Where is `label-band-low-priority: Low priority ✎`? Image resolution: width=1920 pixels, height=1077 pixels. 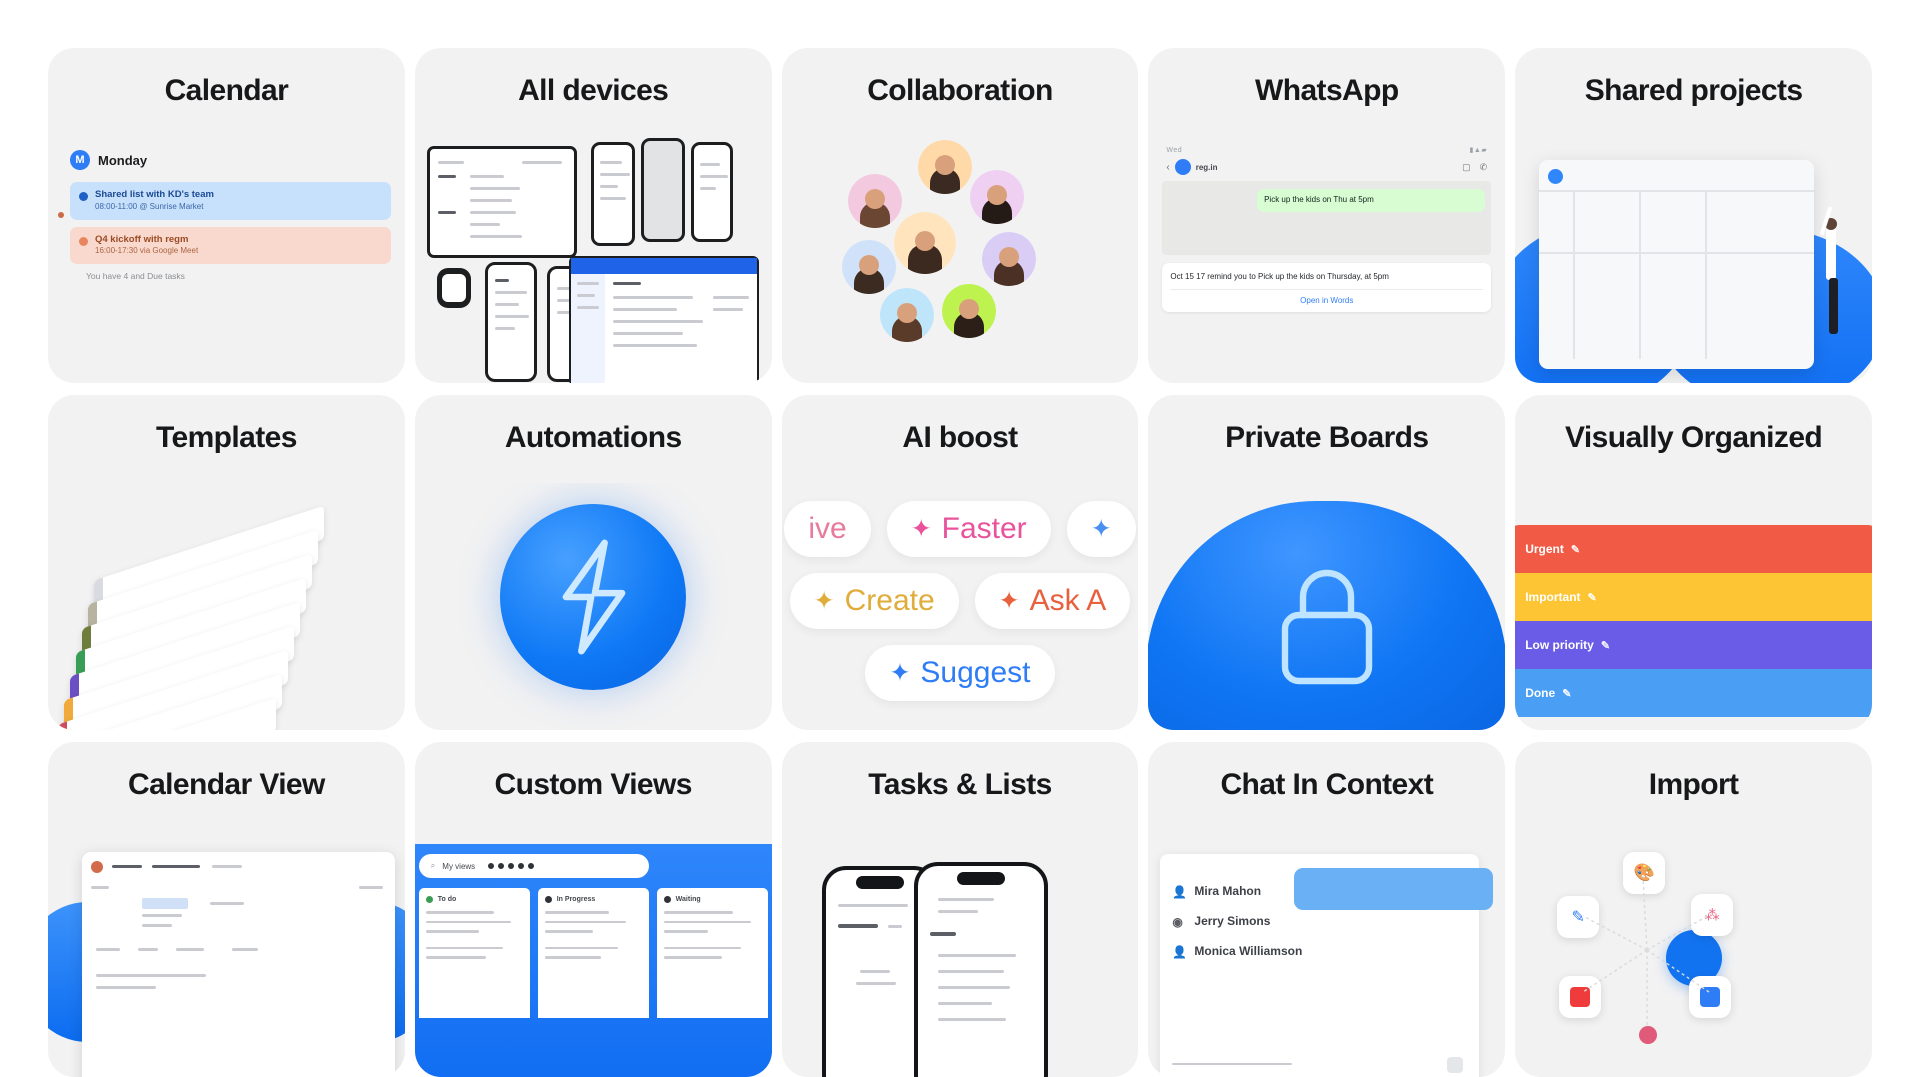
label-band-low-priority: Low priority ✎ is located at coordinates (1693, 645).